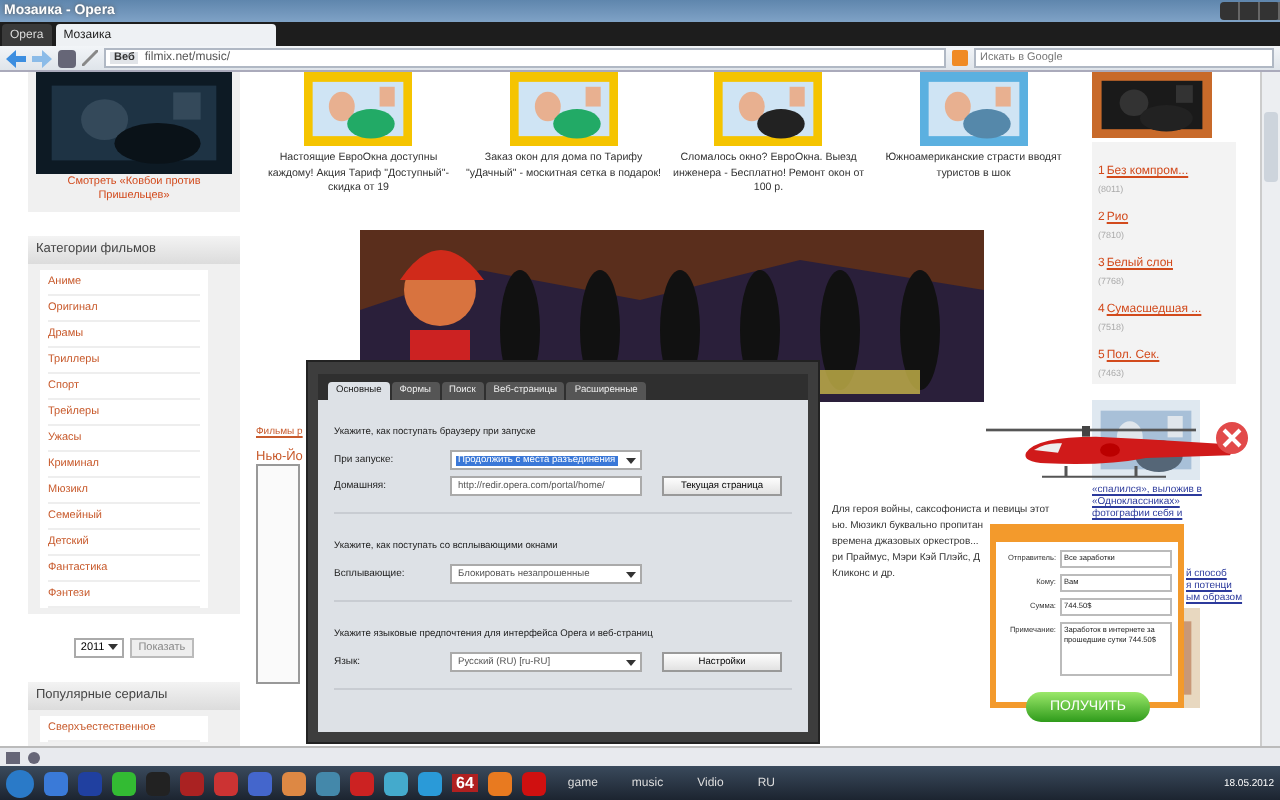 This screenshot has width=1280, height=800. I want to click on pen-icon, so click(90, 58).